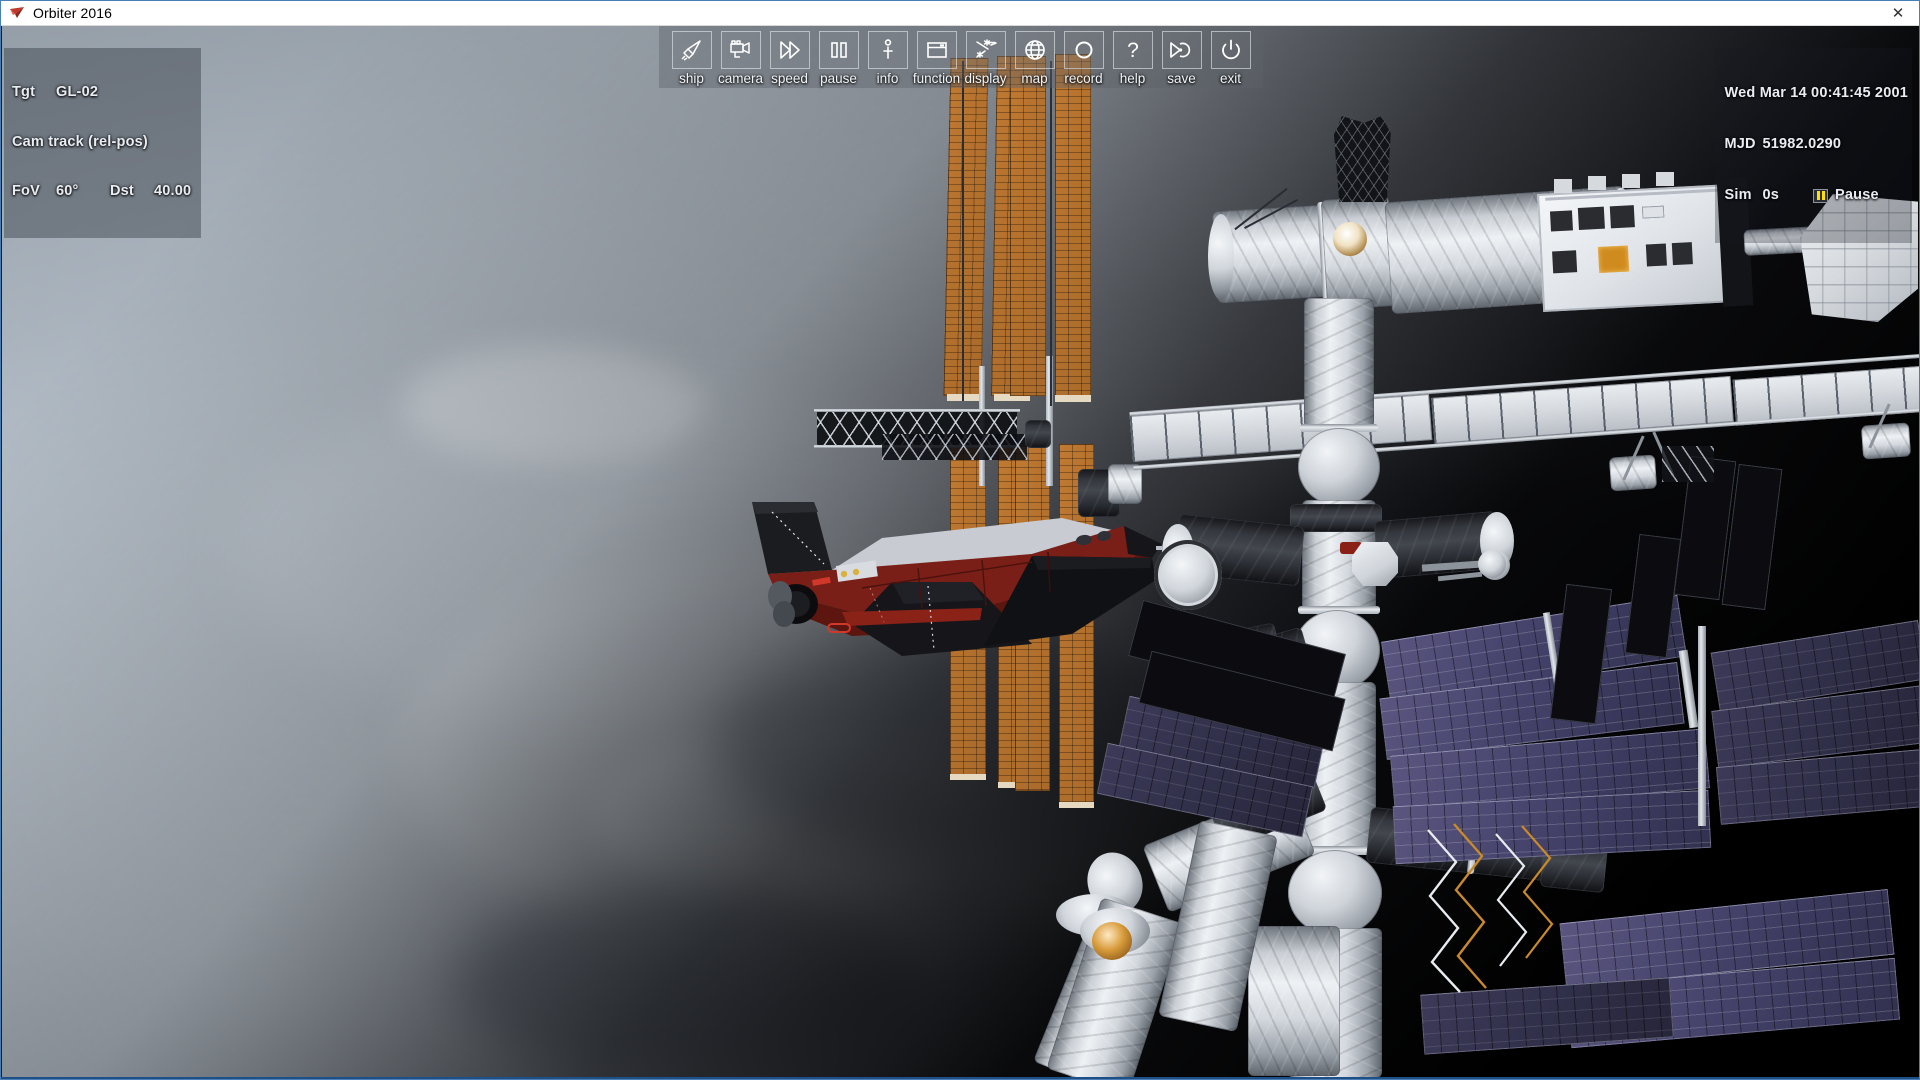 This screenshot has height=1080, width=1920. Describe the element at coordinates (1083, 78) in the screenshot. I see `toolbar-label-record: record` at that location.